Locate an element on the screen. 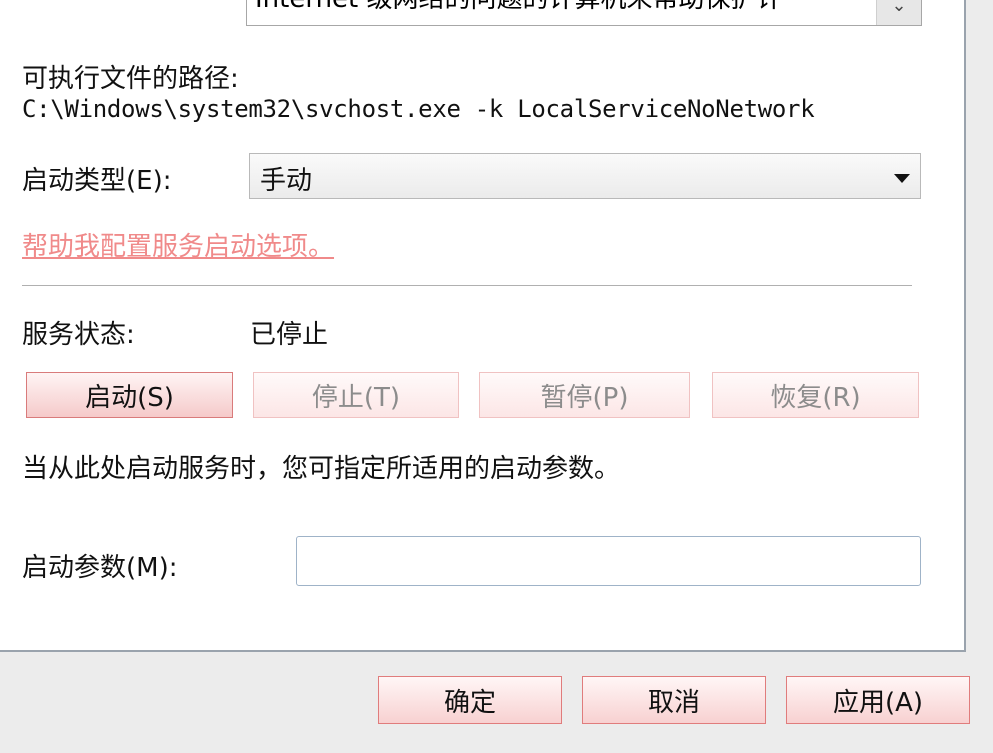 This screenshot has width=993, height=753. chevron-down-icon: ⌄ is located at coordinates (899, 8).